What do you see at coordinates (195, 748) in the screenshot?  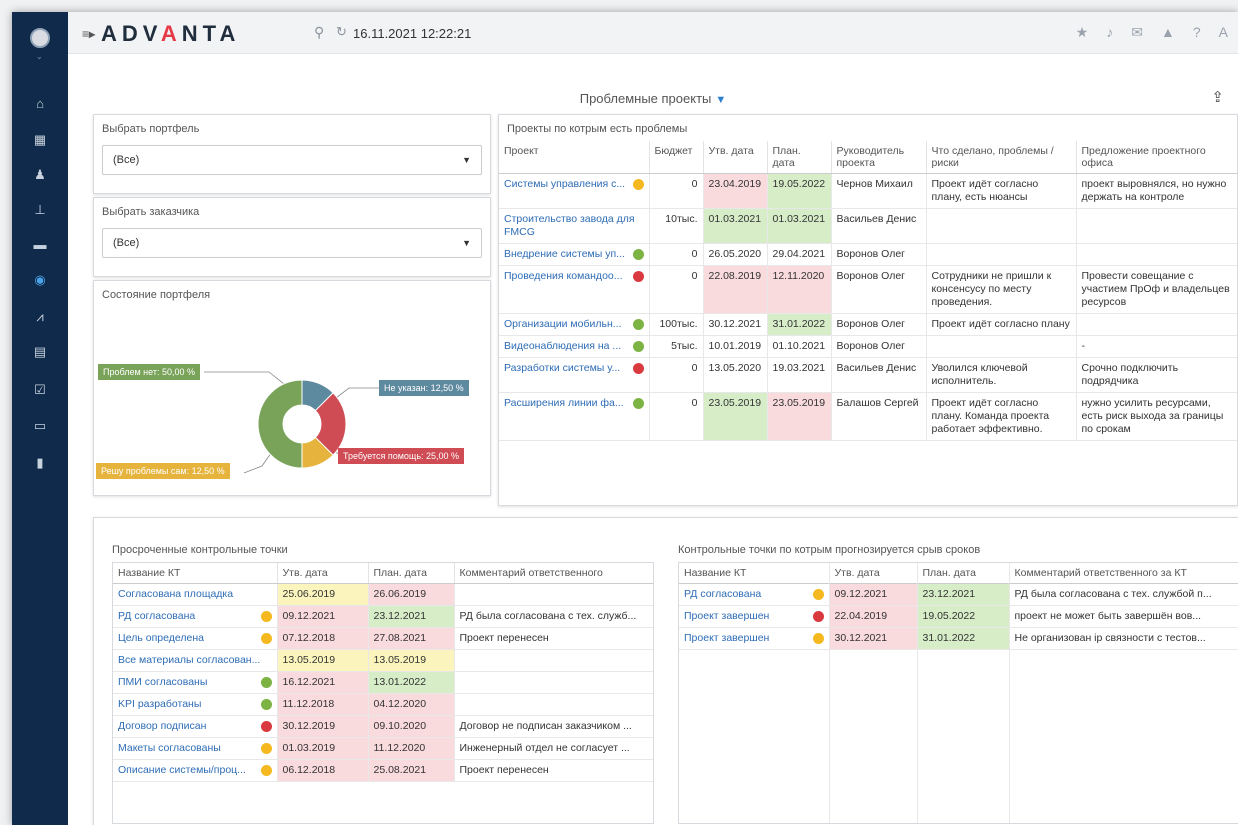 I see `project-link: Макеты согласованы` at bounding box center [195, 748].